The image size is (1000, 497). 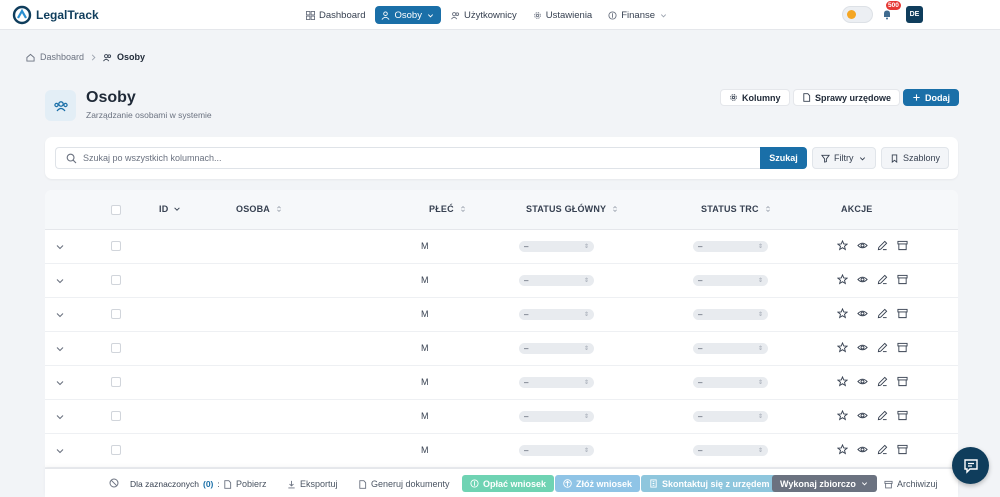 What do you see at coordinates (911, 484) in the screenshot?
I see `archive-button: Archiwizuj` at bounding box center [911, 484].